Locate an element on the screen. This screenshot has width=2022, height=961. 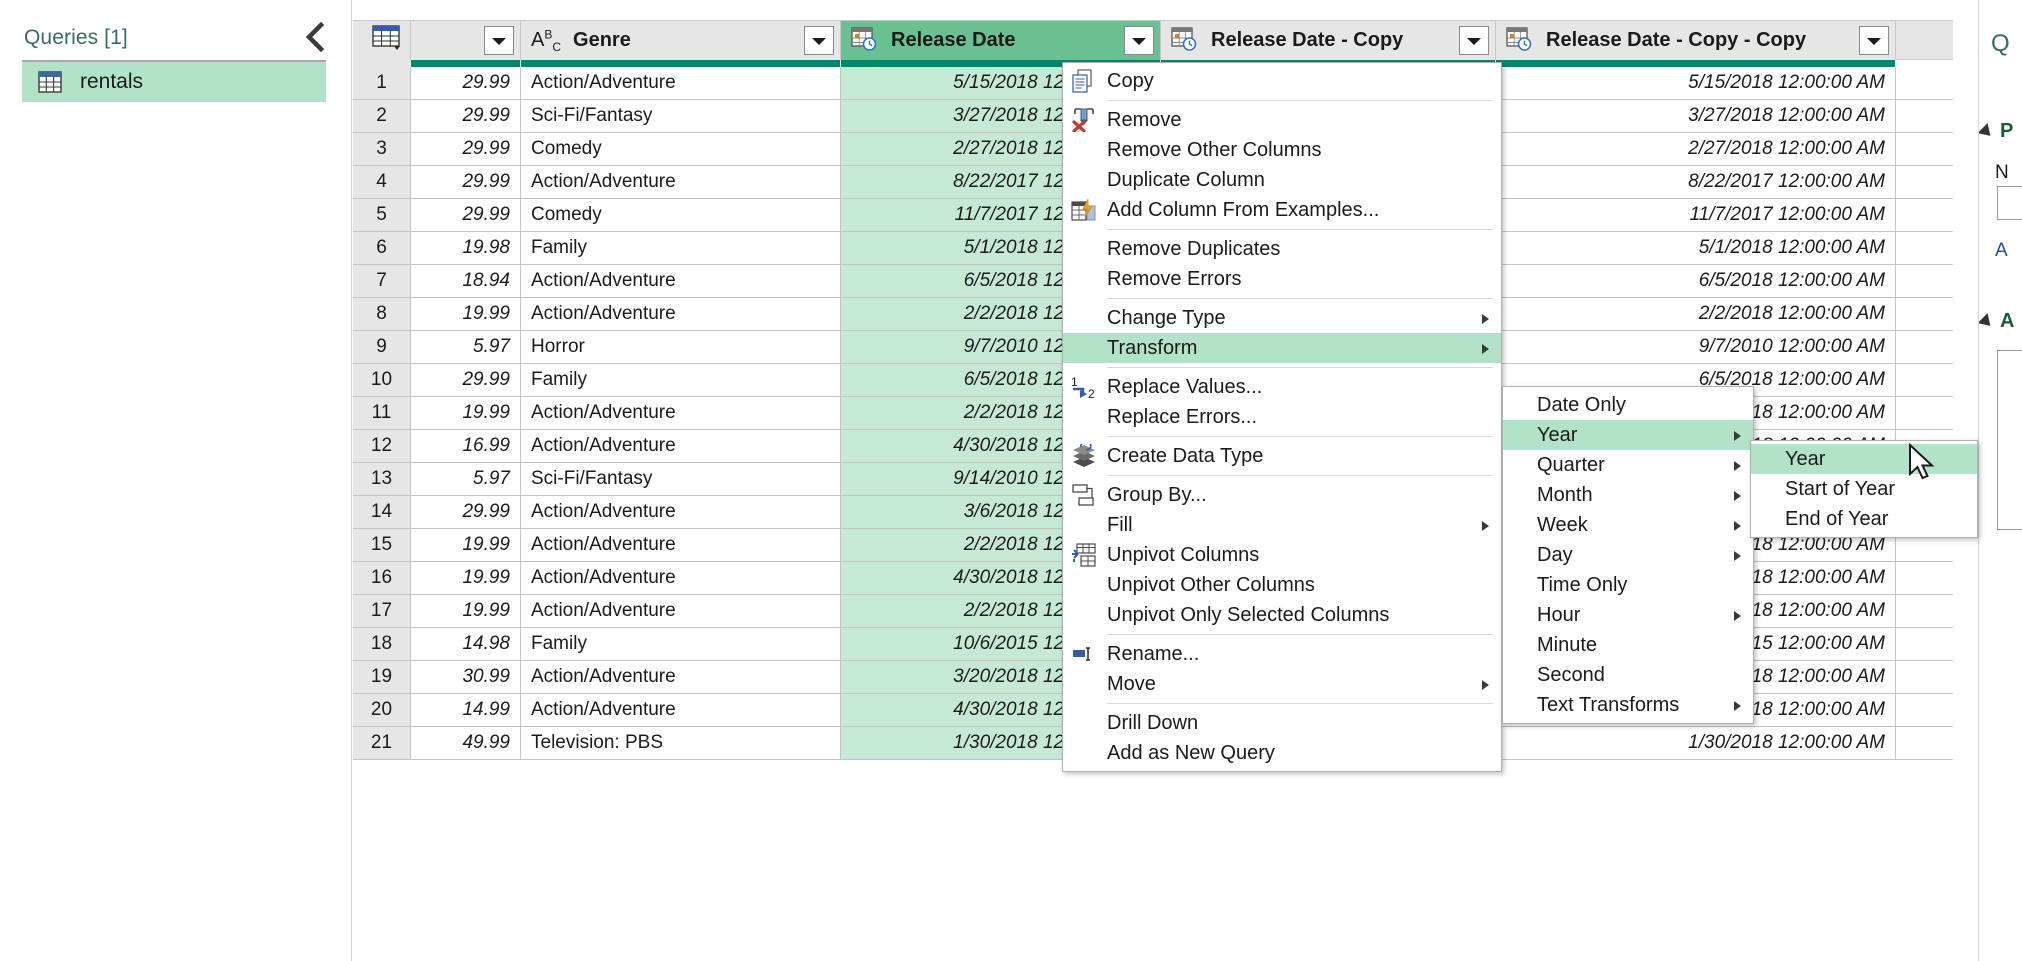
column-header-release_date: Release Date is located at coordinates (1001, 40).